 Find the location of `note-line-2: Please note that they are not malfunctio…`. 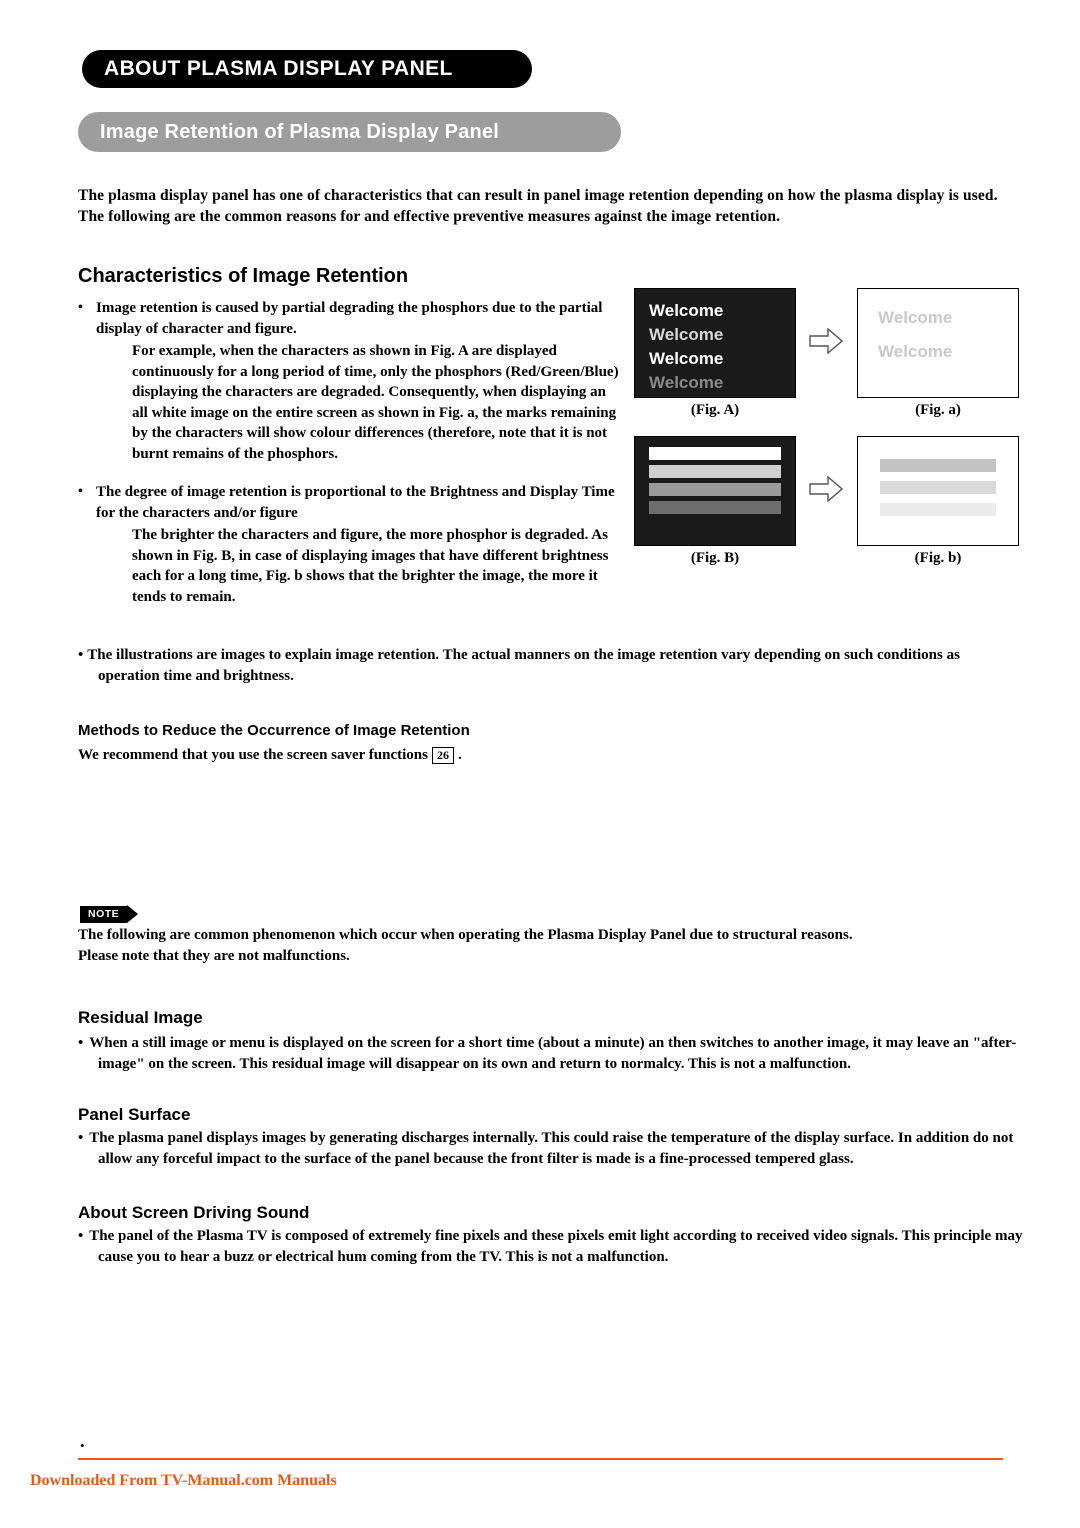

note-line-2: Please note that they are not malfunctio… is located at coordinates (214, 956).